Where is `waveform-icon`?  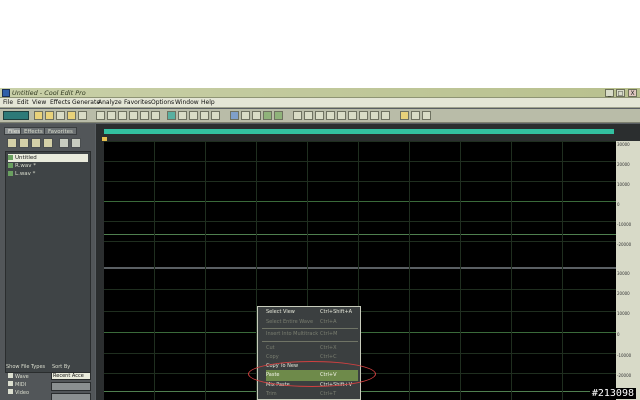
waveform-icon is located at coordinates (267, 115).